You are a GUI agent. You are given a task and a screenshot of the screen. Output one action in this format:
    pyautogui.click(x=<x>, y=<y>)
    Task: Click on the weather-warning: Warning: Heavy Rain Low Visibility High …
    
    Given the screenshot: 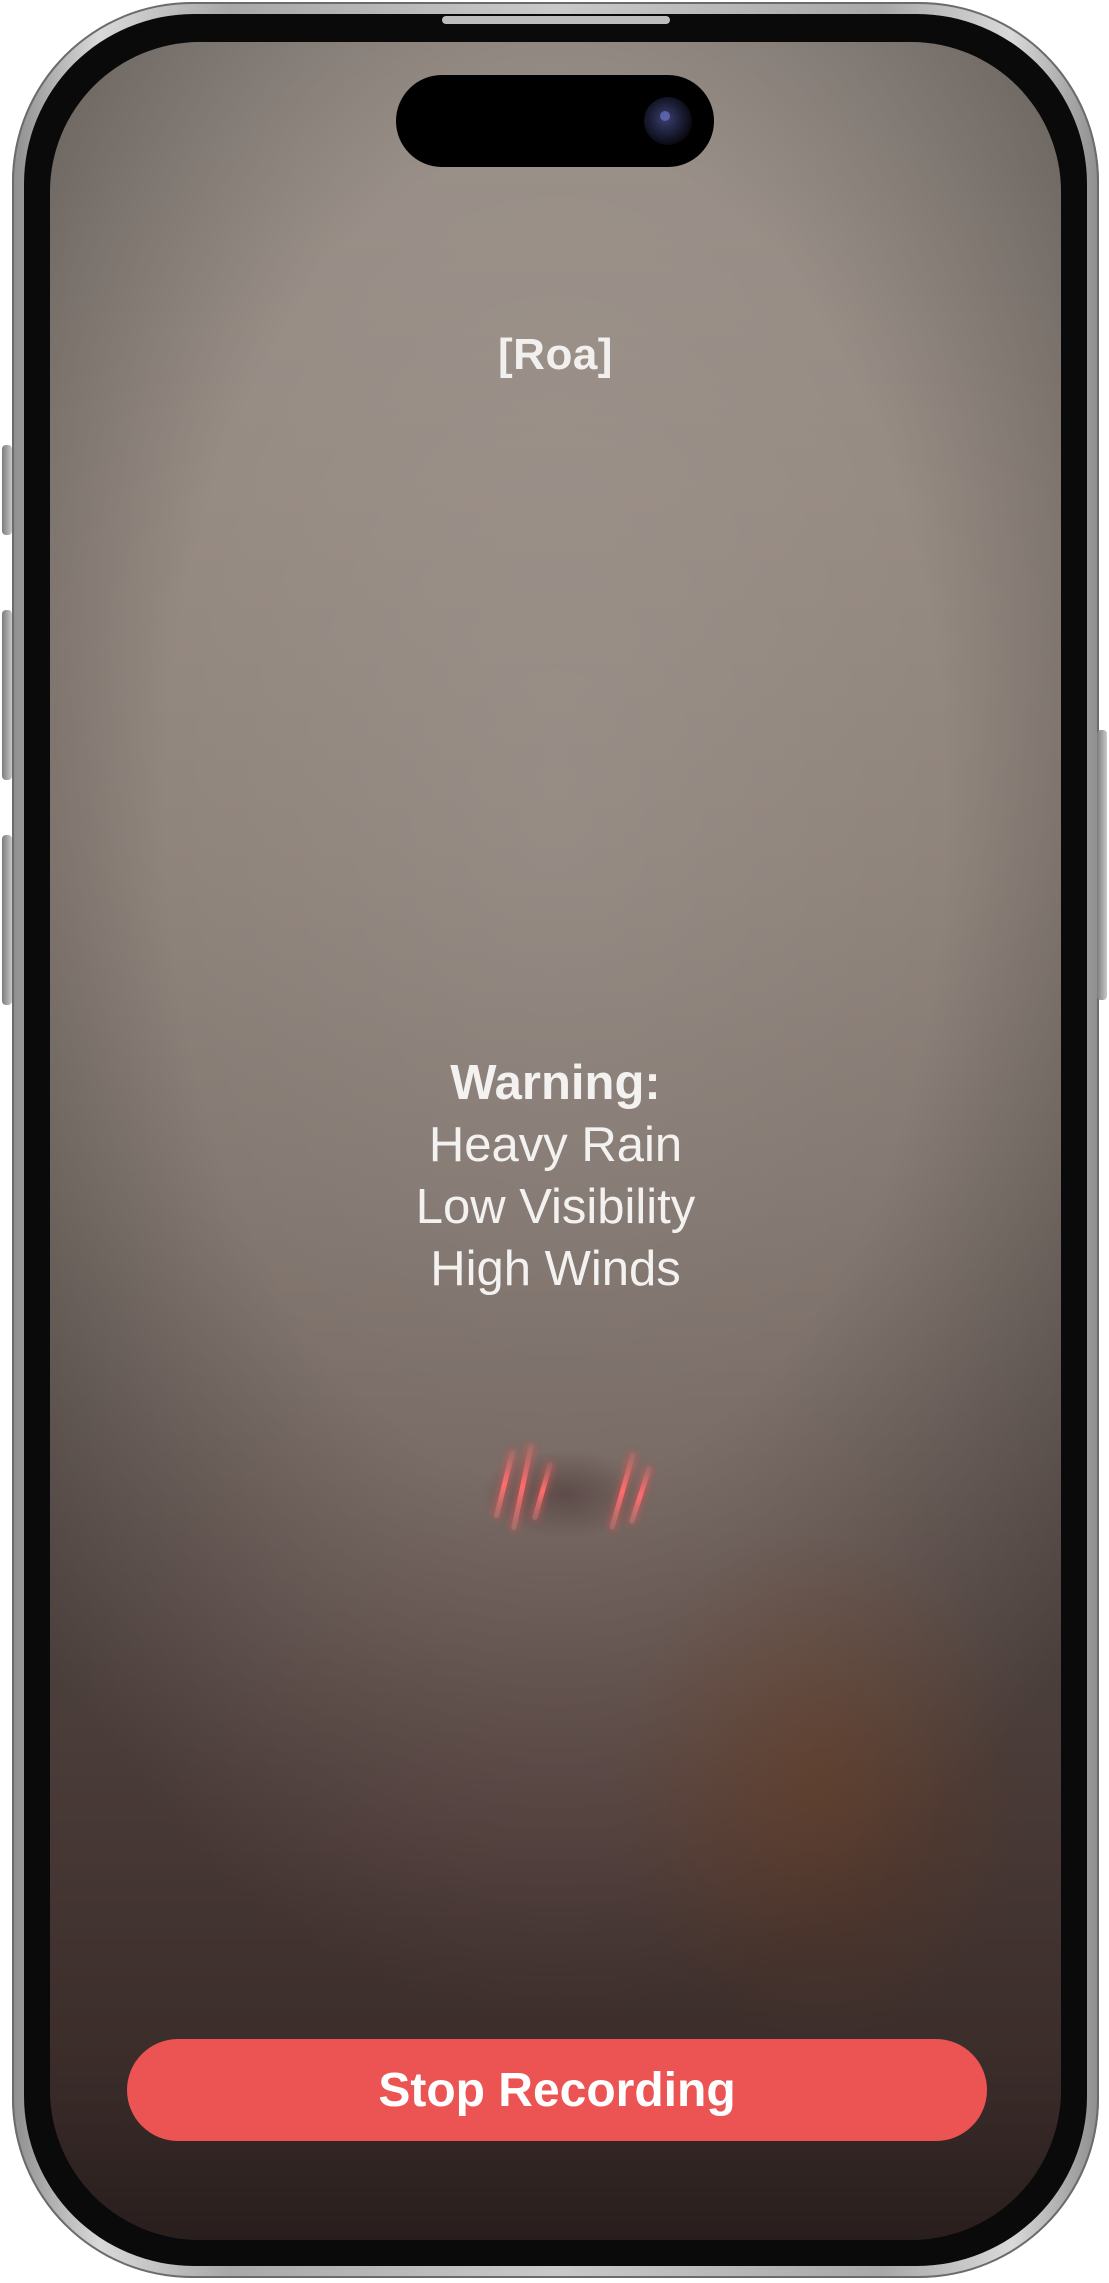 What is the action you would take?
    pyautogui.click(x=555, y=1176)
    